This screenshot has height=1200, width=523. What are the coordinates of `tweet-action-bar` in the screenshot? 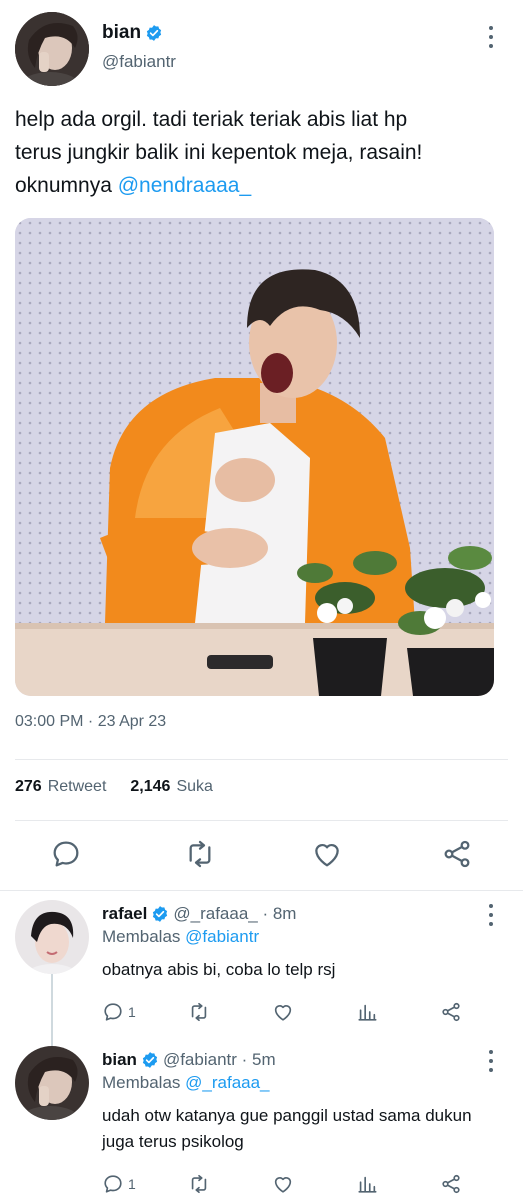 It's located at (261, 856).